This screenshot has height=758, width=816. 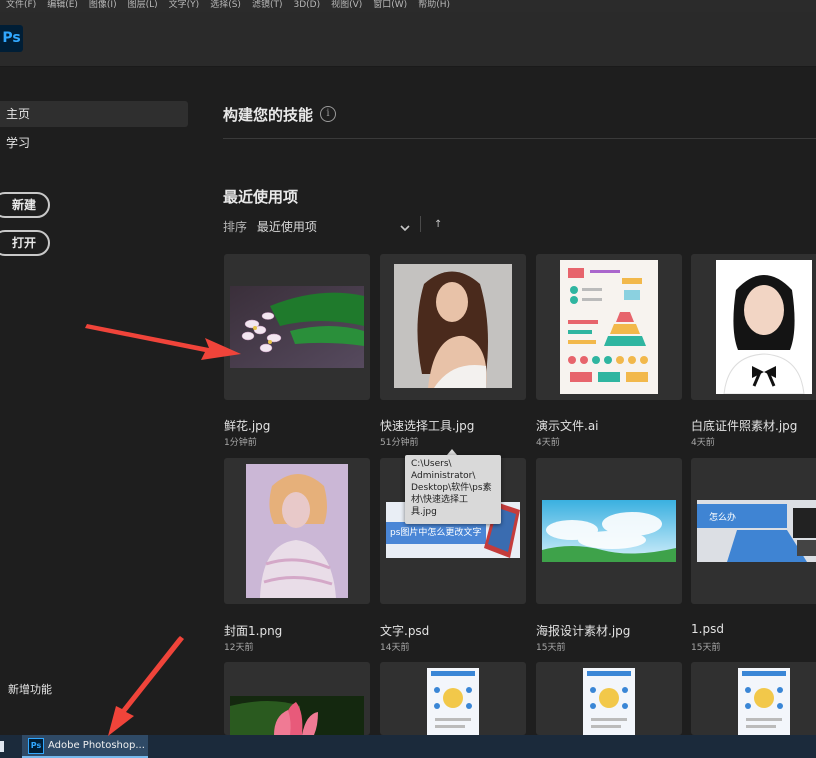 What do you see at coordinates (328, 114) in the screenshot?
I see `info-icon: i` at bounding box center [328, 114].